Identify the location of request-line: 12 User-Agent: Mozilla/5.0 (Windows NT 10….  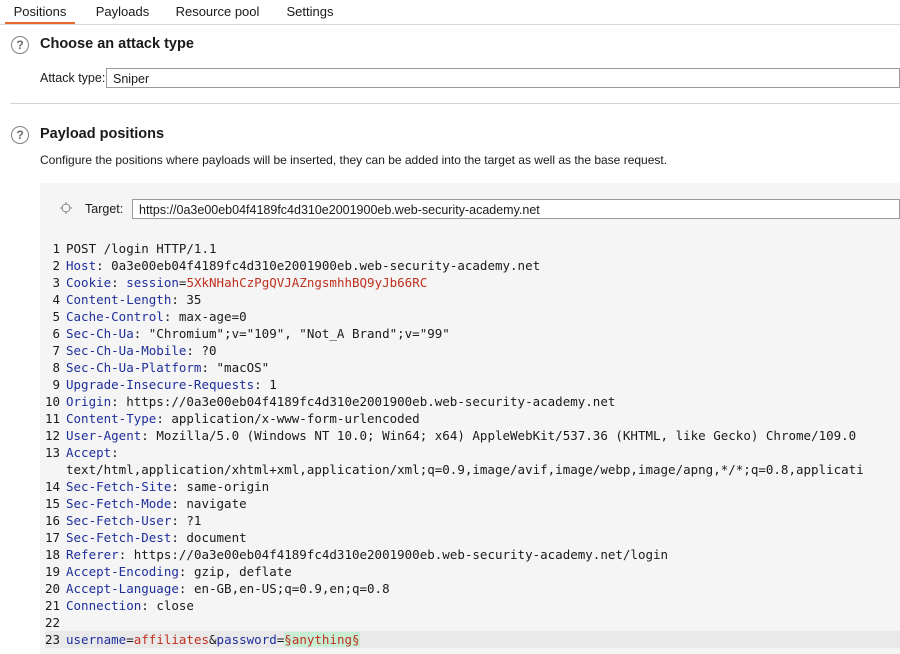
(472, 435).